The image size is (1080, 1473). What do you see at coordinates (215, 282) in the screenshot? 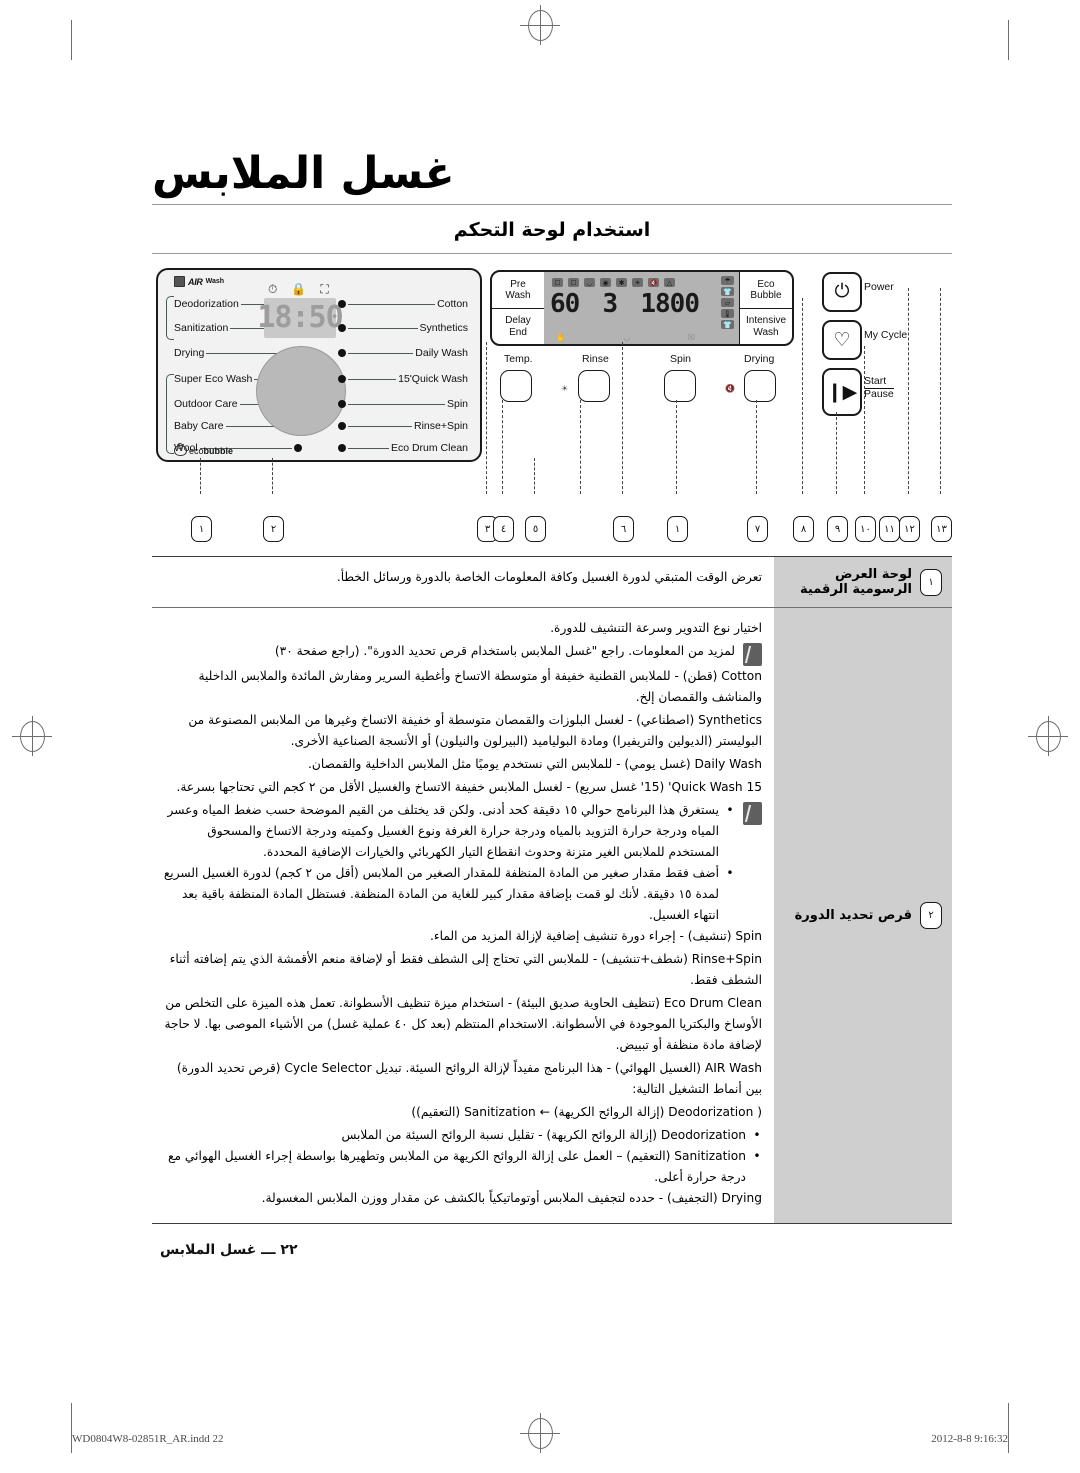
I see `airwash-suffix: Wash` at bounding box center [215, 282].